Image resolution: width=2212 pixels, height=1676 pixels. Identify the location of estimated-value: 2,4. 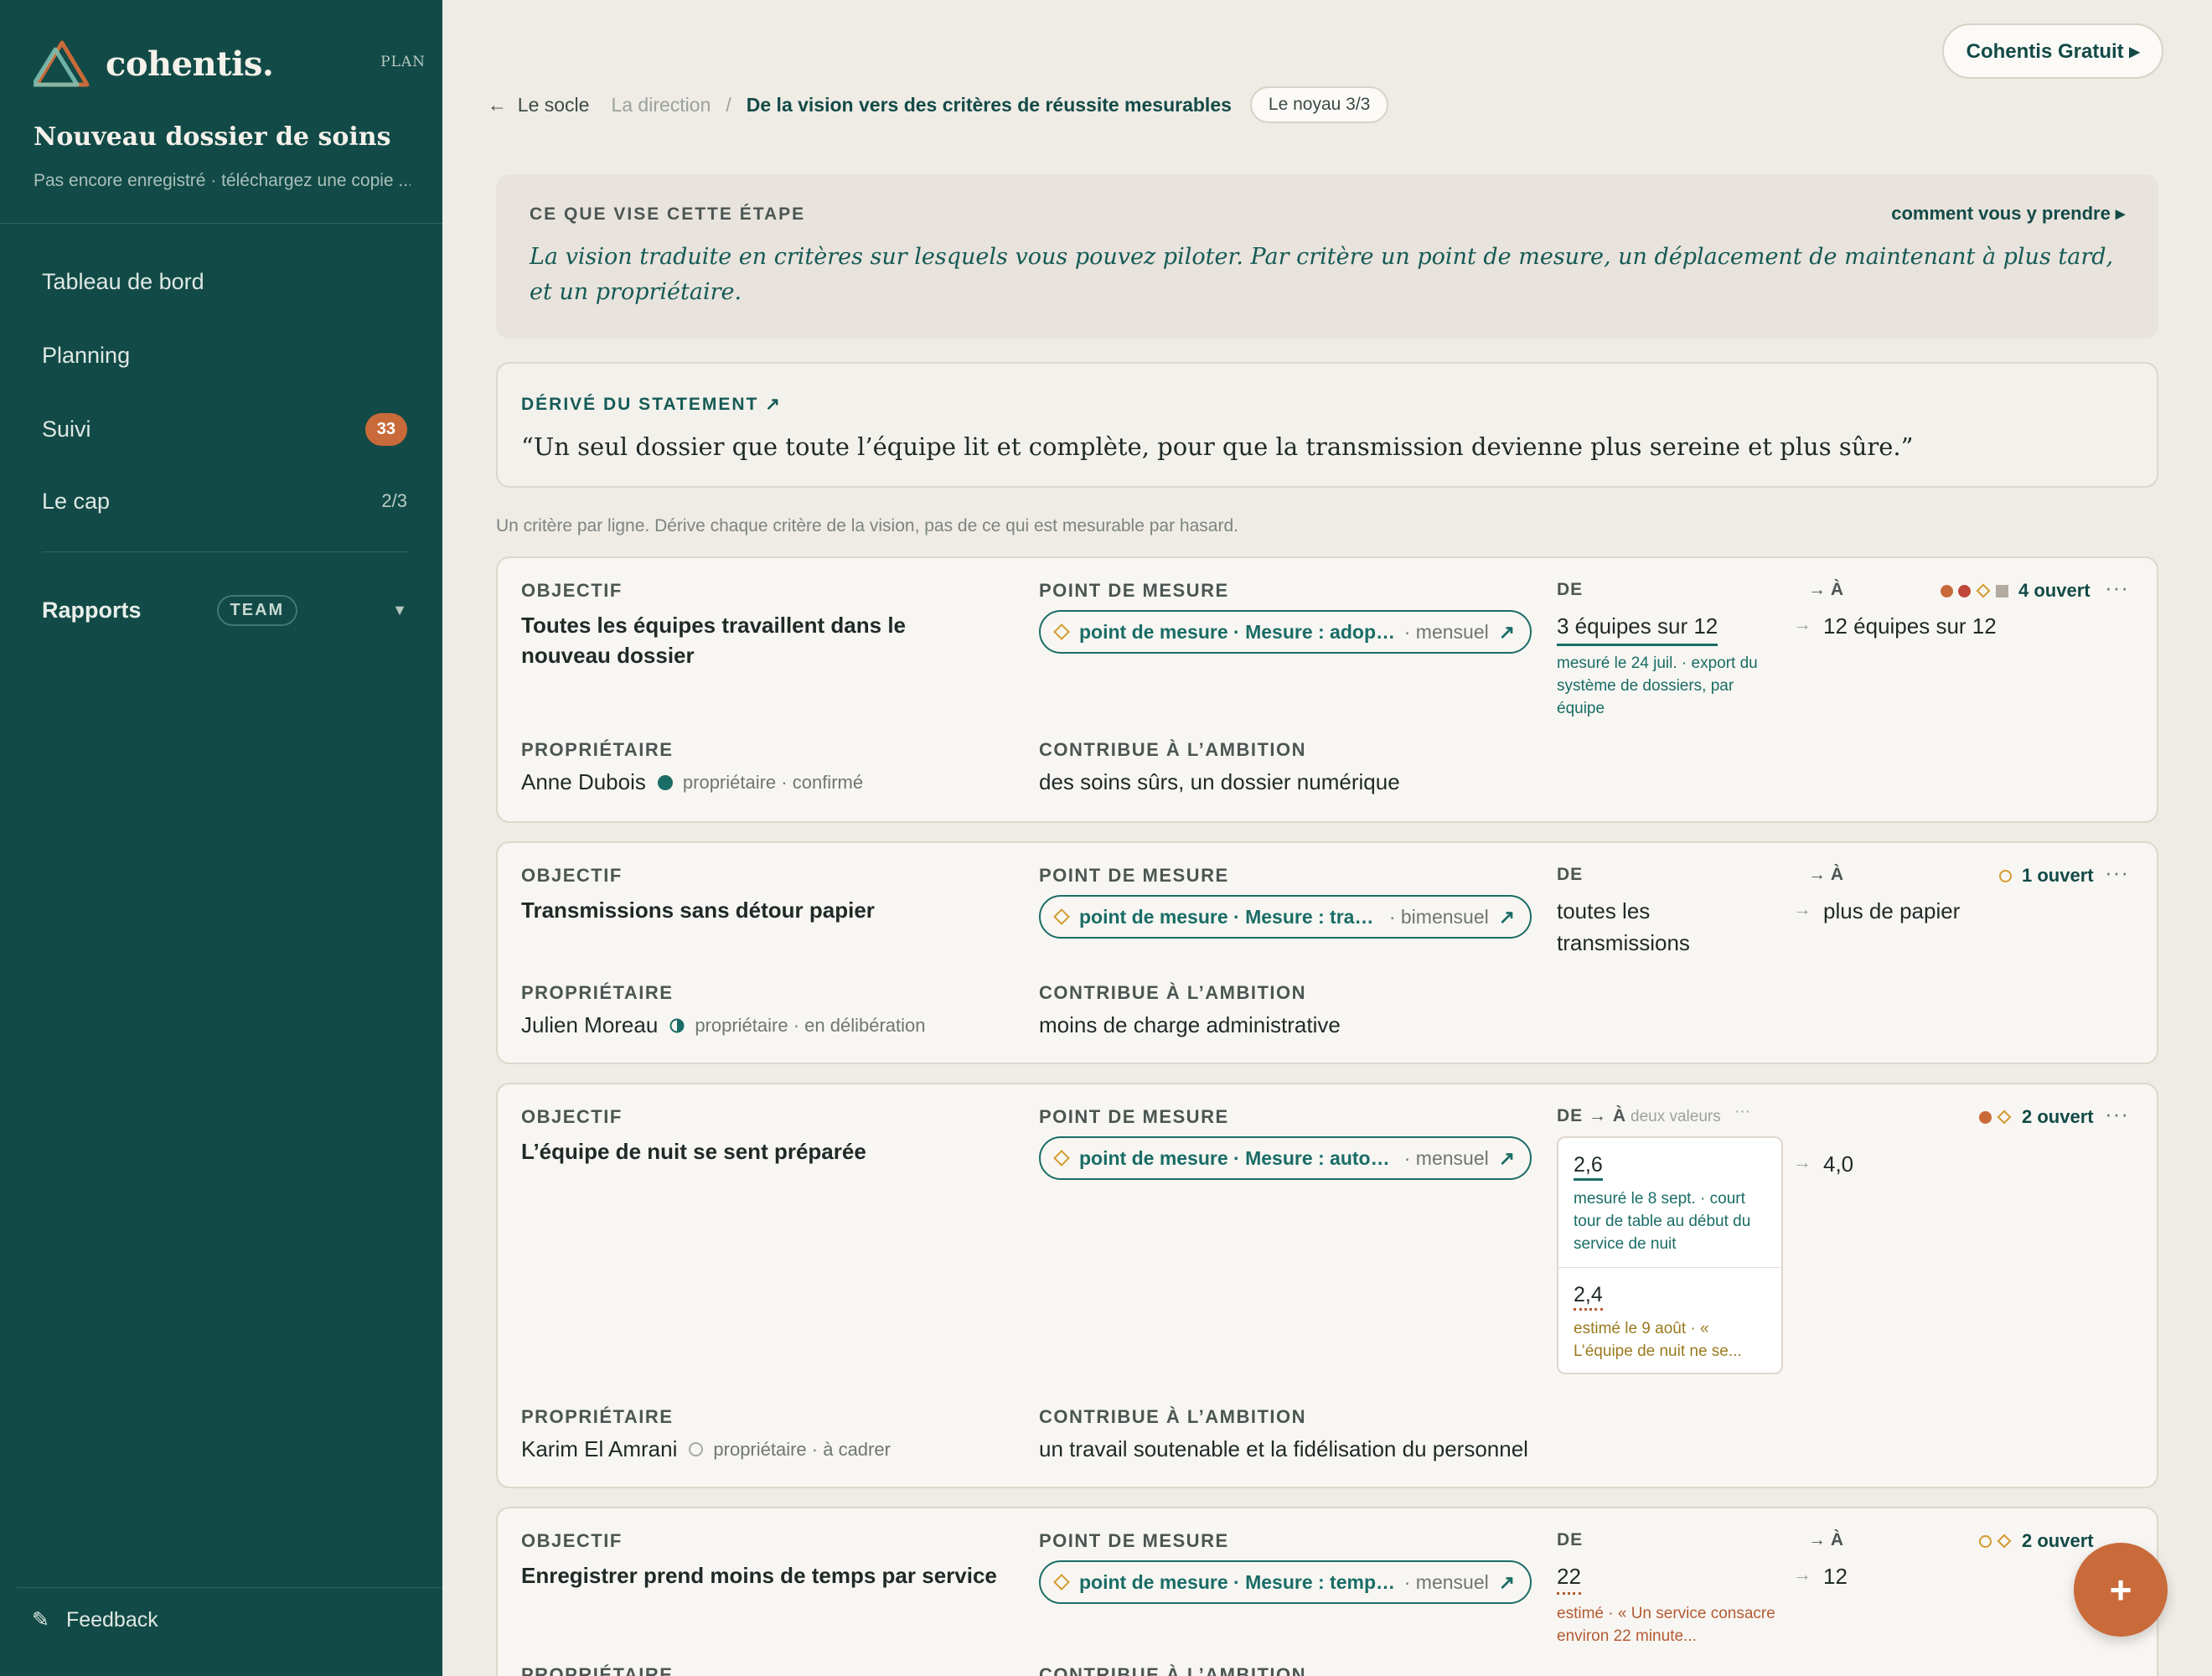
(1588, 1296).